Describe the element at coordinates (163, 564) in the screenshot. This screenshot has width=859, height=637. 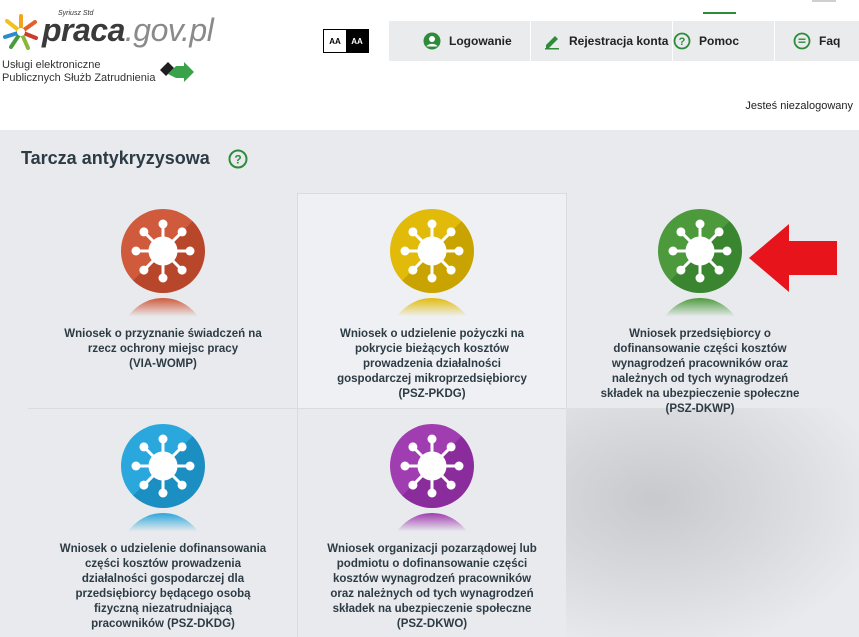
I see `tile-label-line: części kosztów prowadzenia` at that location.